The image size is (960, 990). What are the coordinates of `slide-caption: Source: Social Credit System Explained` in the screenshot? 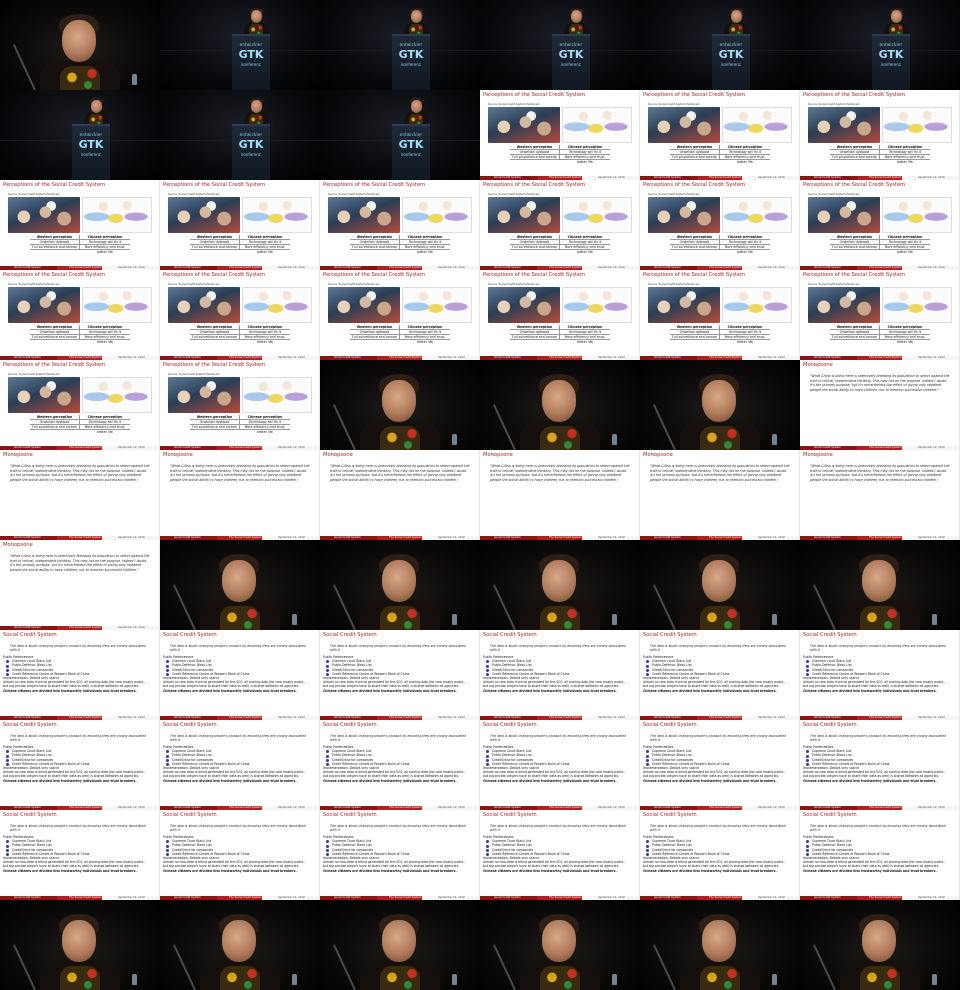 It's located at (193, 194).